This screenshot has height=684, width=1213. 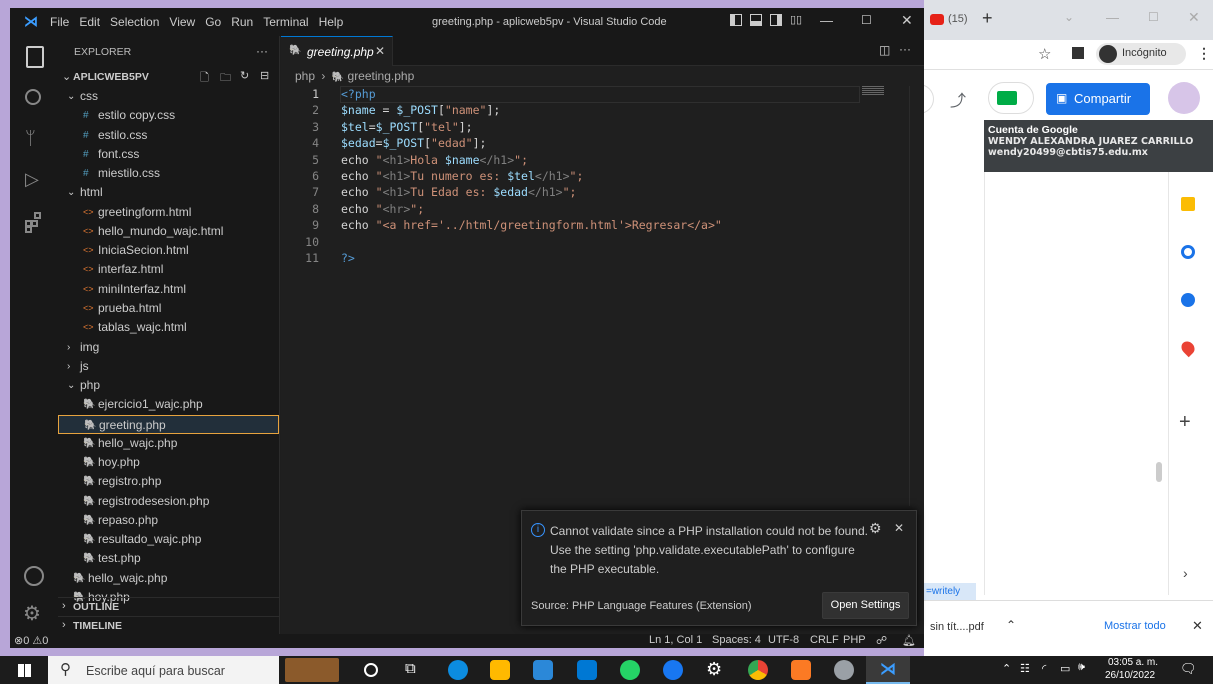 What do you see at coordinates (1185, 573) in the screenshot?
I see `chevron-right-icon: ›` at bounding box center [1185, 573].